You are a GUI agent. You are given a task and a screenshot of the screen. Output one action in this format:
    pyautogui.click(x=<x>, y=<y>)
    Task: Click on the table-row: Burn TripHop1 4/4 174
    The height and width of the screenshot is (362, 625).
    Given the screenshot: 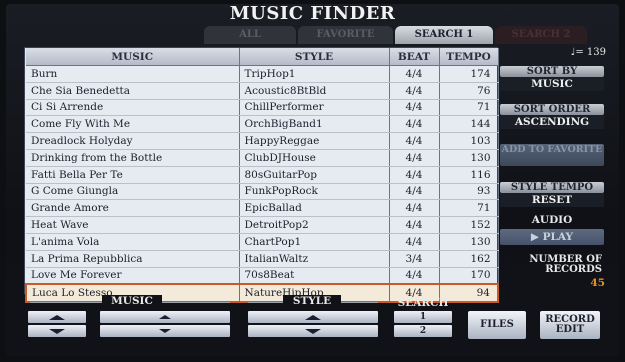 What is the action you would take?
    pyautogui.click(x=262, y=74)
    